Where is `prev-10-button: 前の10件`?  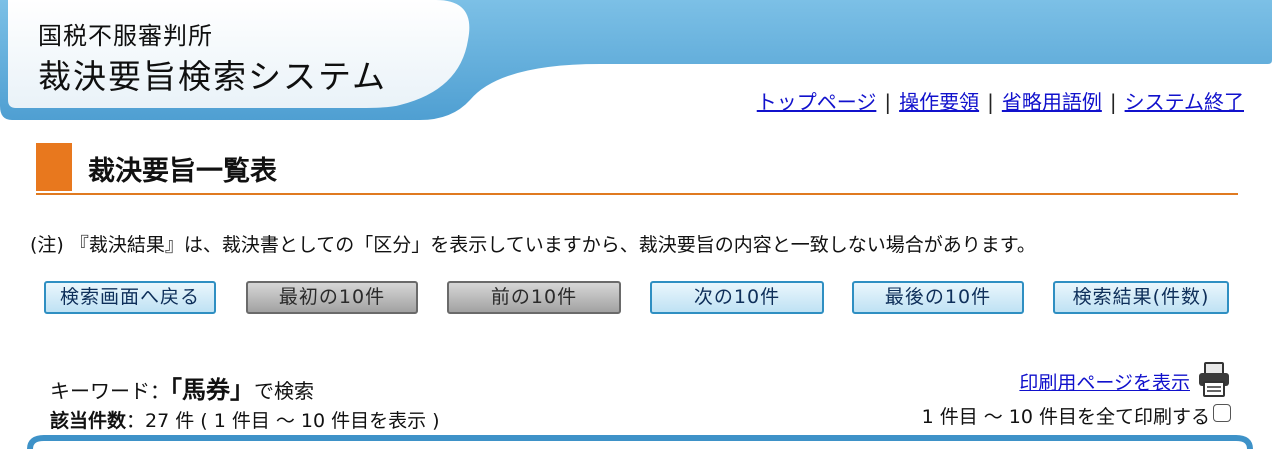
prev-10-button: 前の10件 is located at coordinates (534, 297).